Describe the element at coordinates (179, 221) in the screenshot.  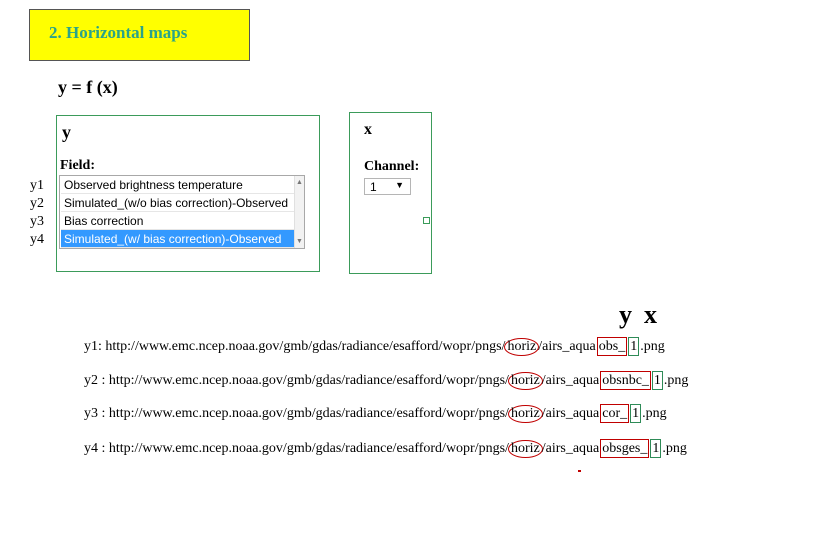
I see `field-option-bias-correction: Bias correction` at that location.